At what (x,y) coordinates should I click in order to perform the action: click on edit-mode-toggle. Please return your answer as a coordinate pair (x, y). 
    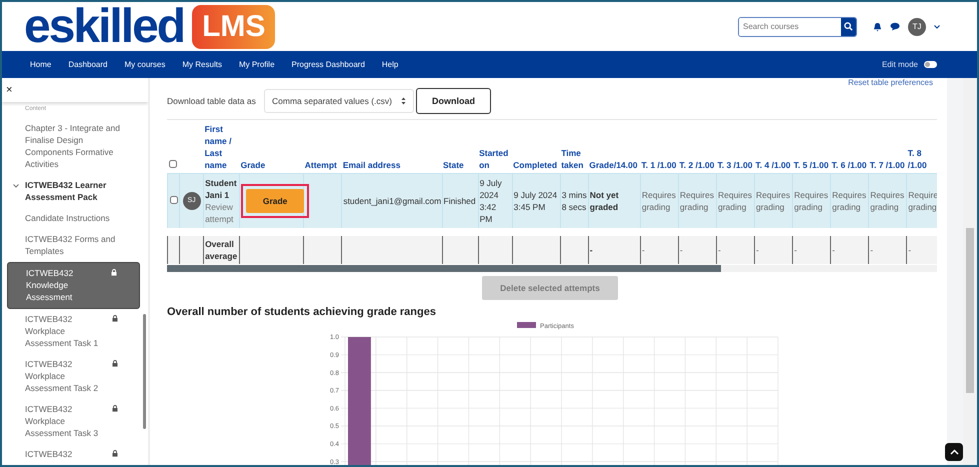
    Looking at the image, I should click on (930, 64).